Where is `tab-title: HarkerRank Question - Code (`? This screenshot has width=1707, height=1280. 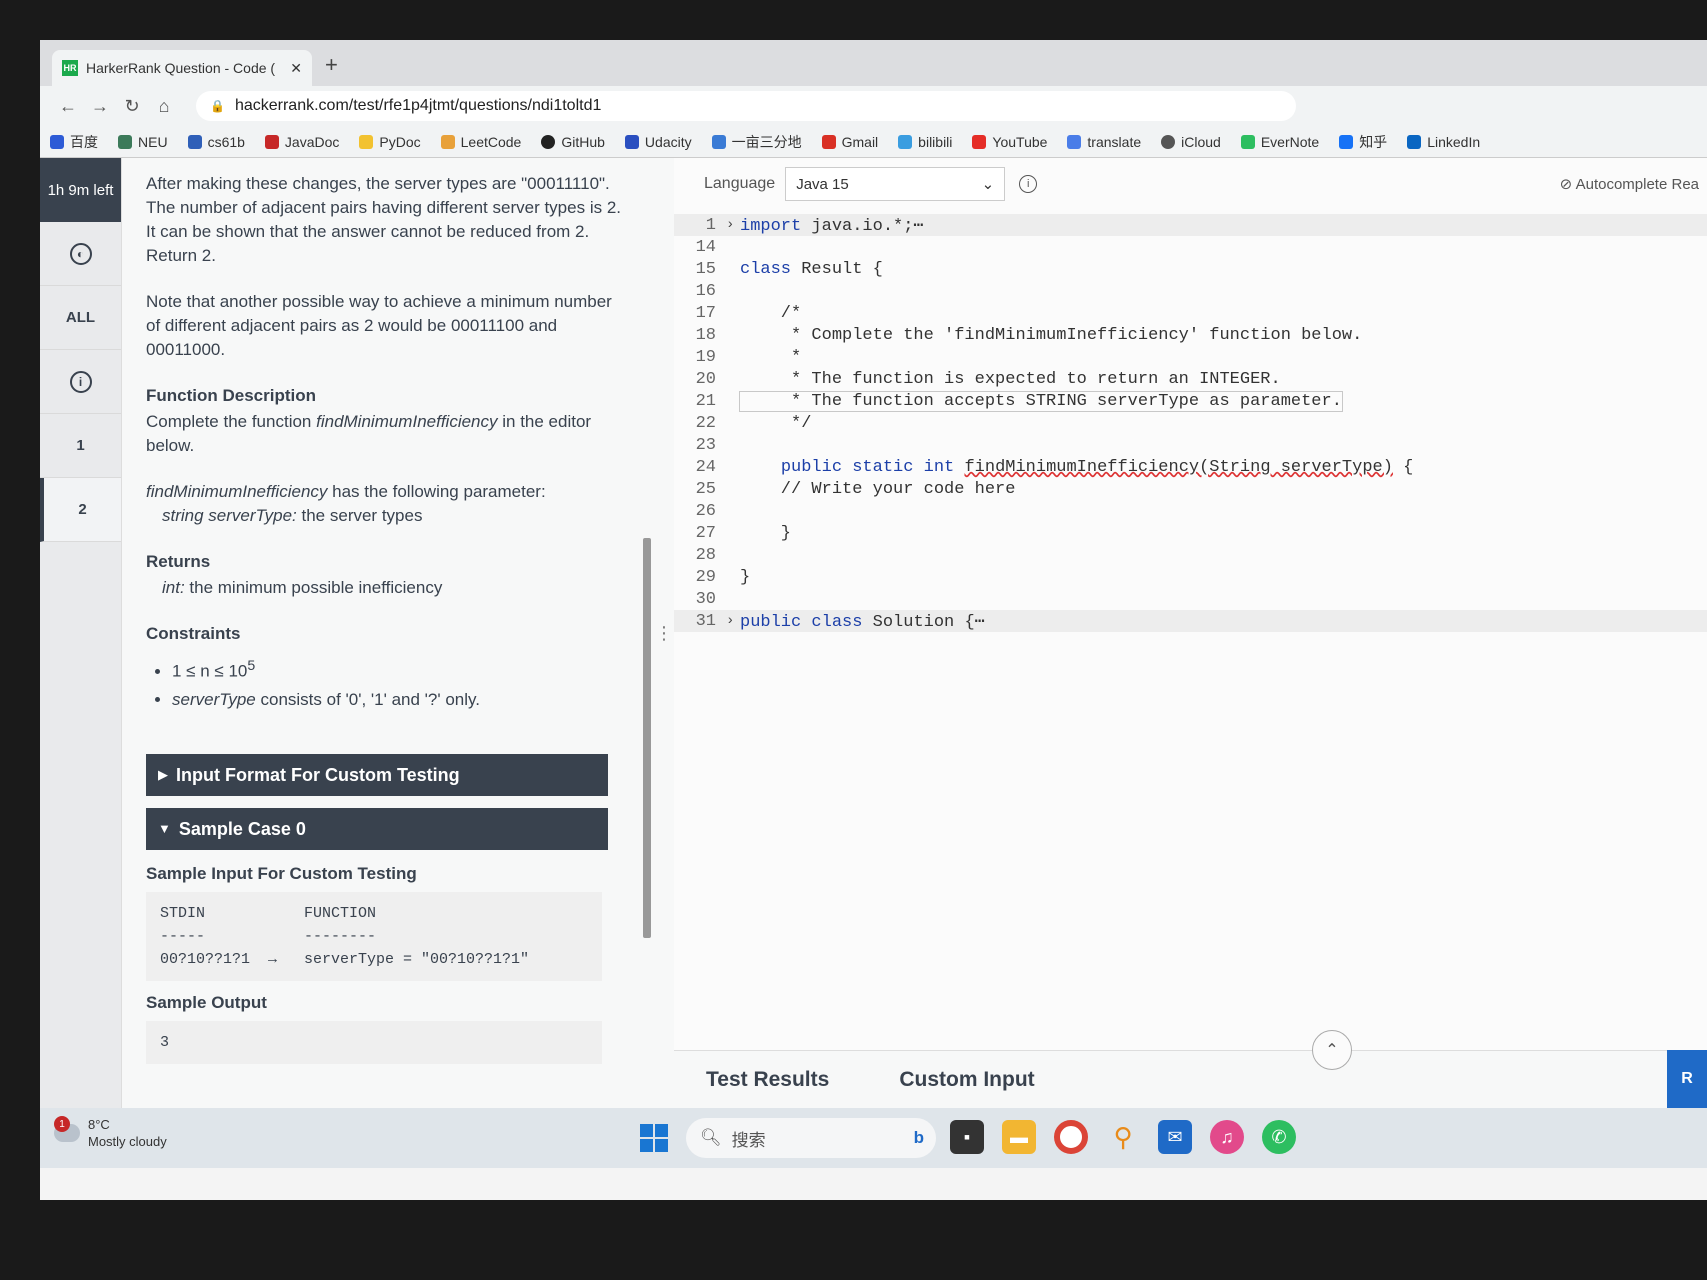 tab-title: HarkerRank Question - Code ( is located at coordinates (181, 68).